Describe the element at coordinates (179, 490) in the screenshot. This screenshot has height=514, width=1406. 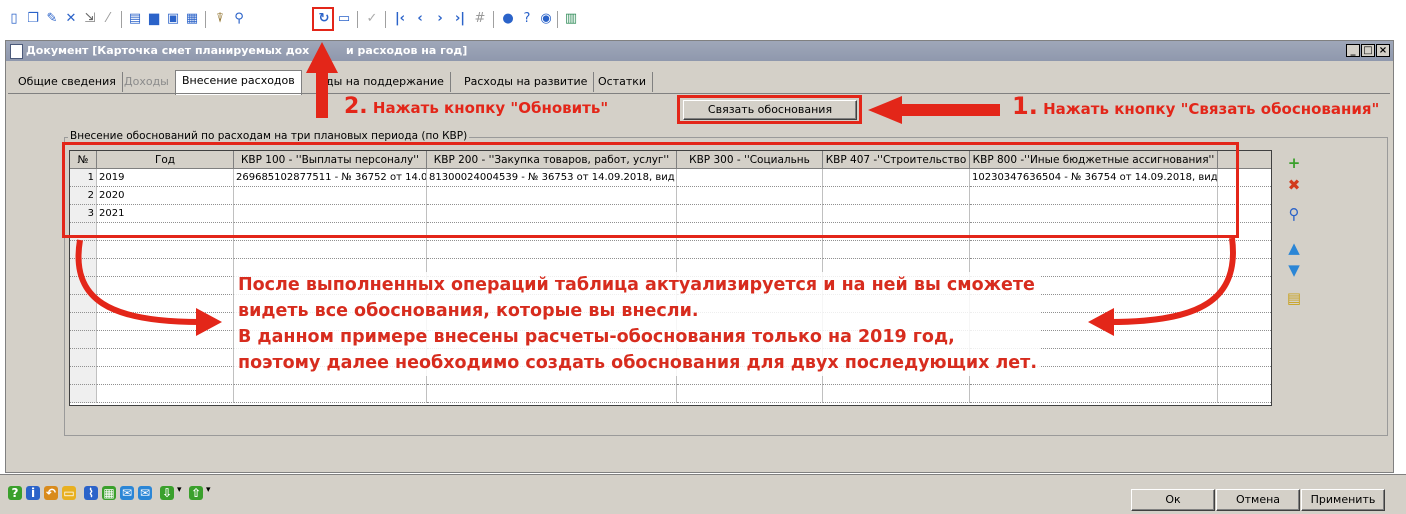
I see `import-dropdown-icon: ▾` at that location.